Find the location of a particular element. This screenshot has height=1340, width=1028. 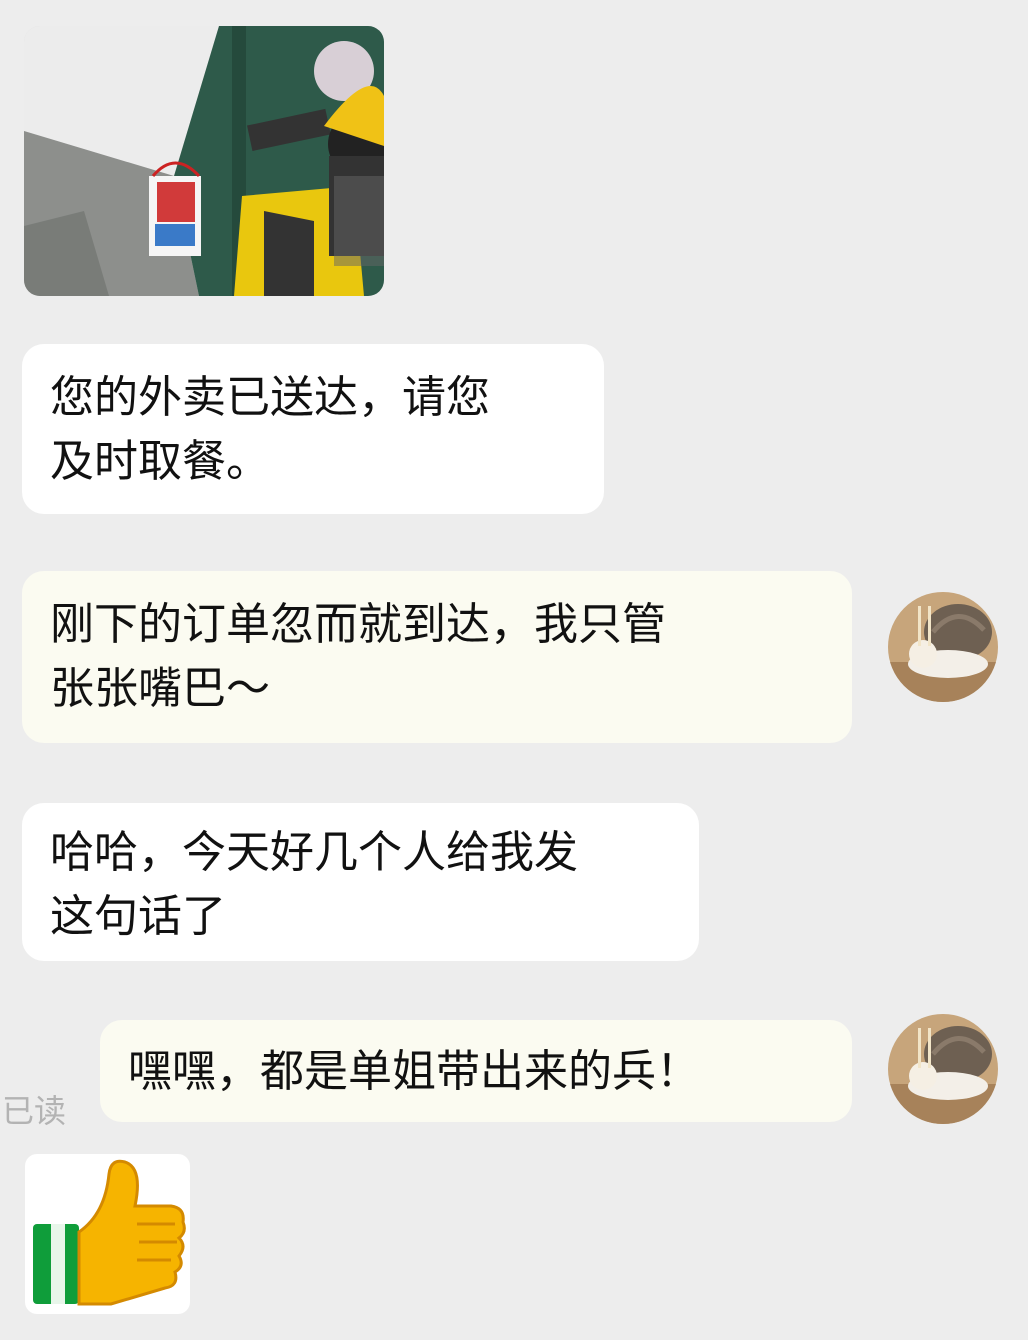

delivery-photo is located at coordinates (204, 161).